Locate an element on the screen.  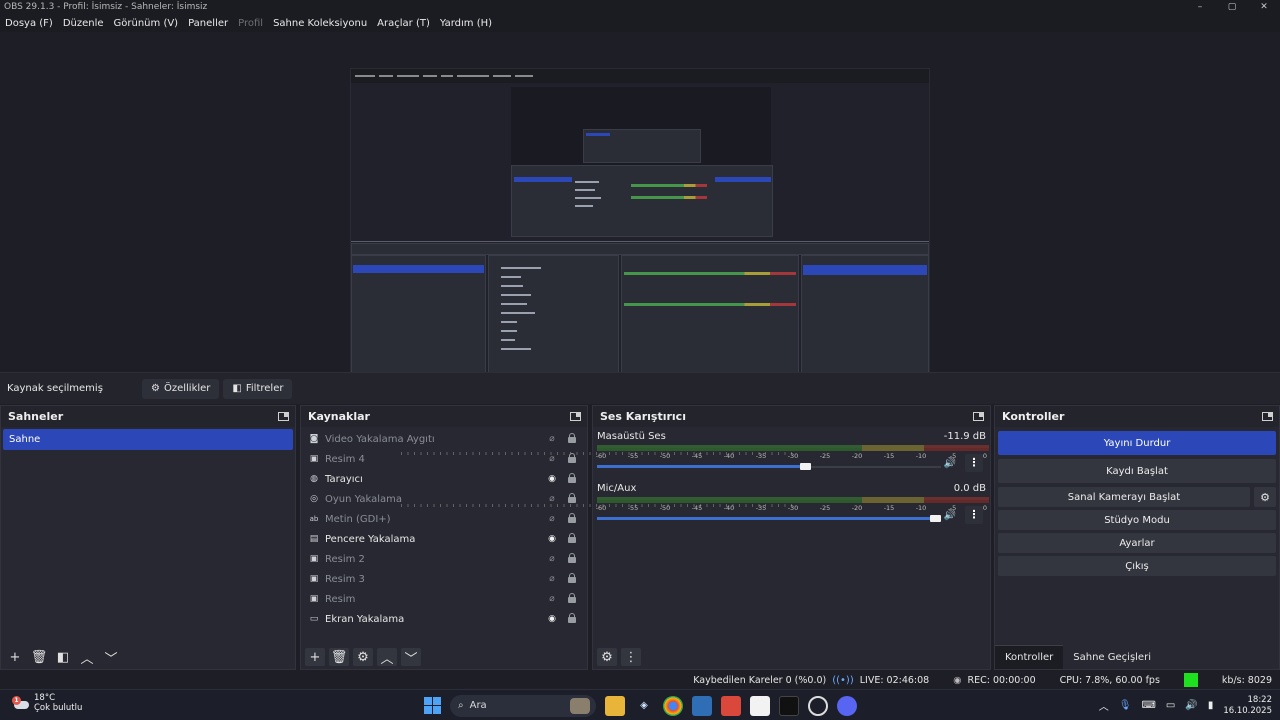
add-source-button: + is located at coordinates (315, 657).